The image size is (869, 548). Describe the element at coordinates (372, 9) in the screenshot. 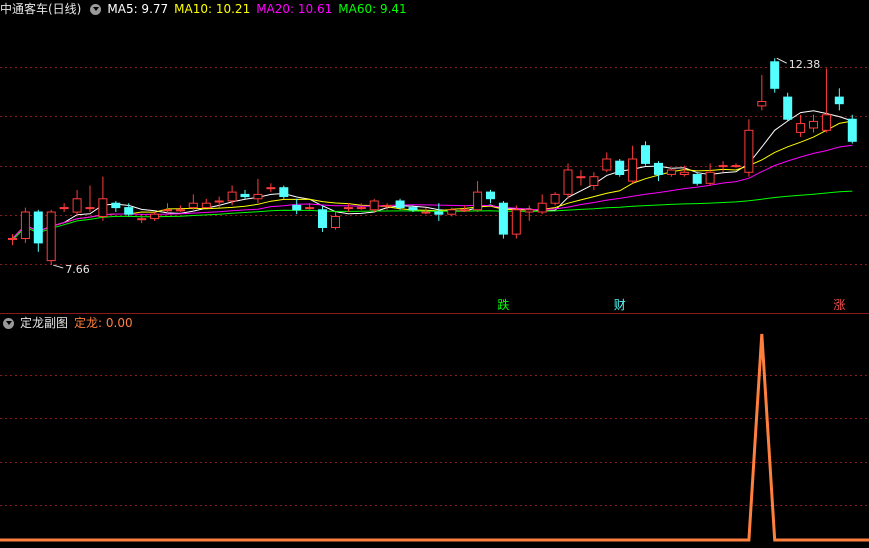

I see `ma60-label: MA60: 9.41` at that location.